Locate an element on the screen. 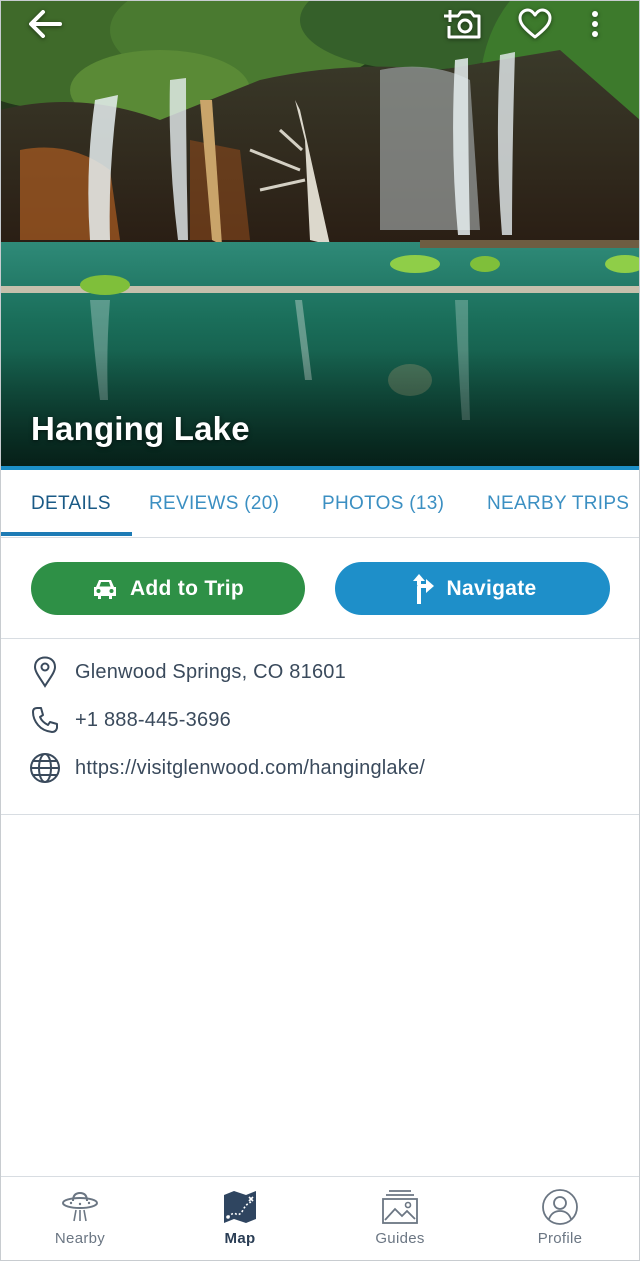 The height and width of the screenshot is (1261, 640). favorite-button is located at coordinates (535, 24).